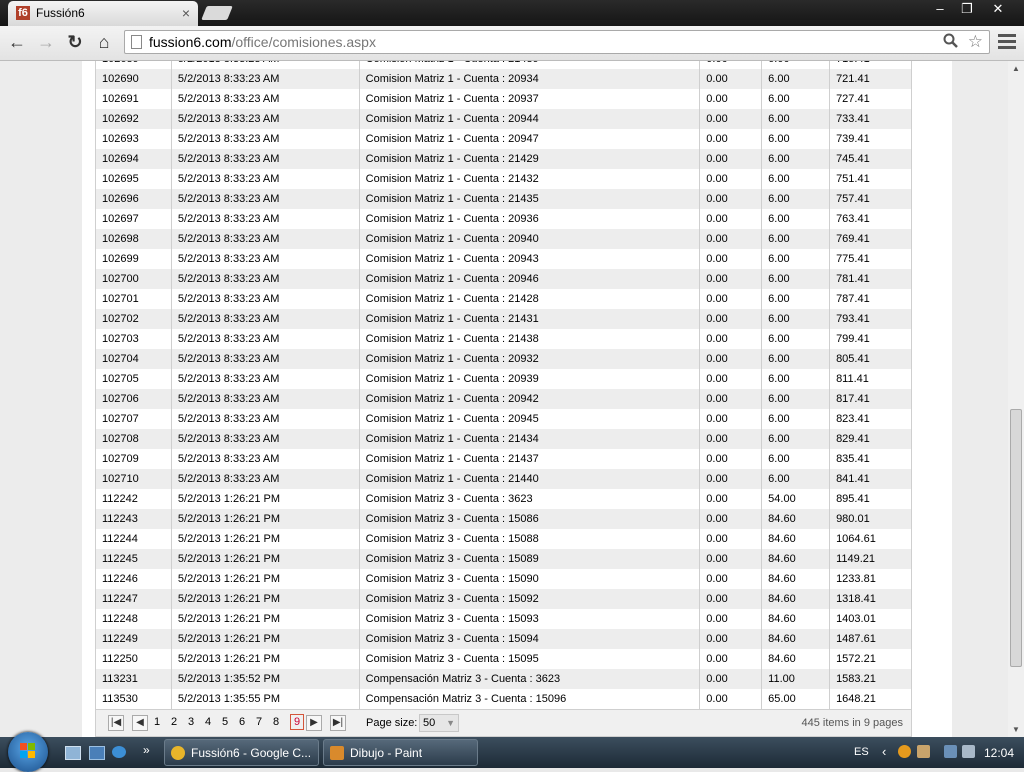  Describe the element at coordinates (17, 42) in the screenshot. I see `back-button: ←` at that location.